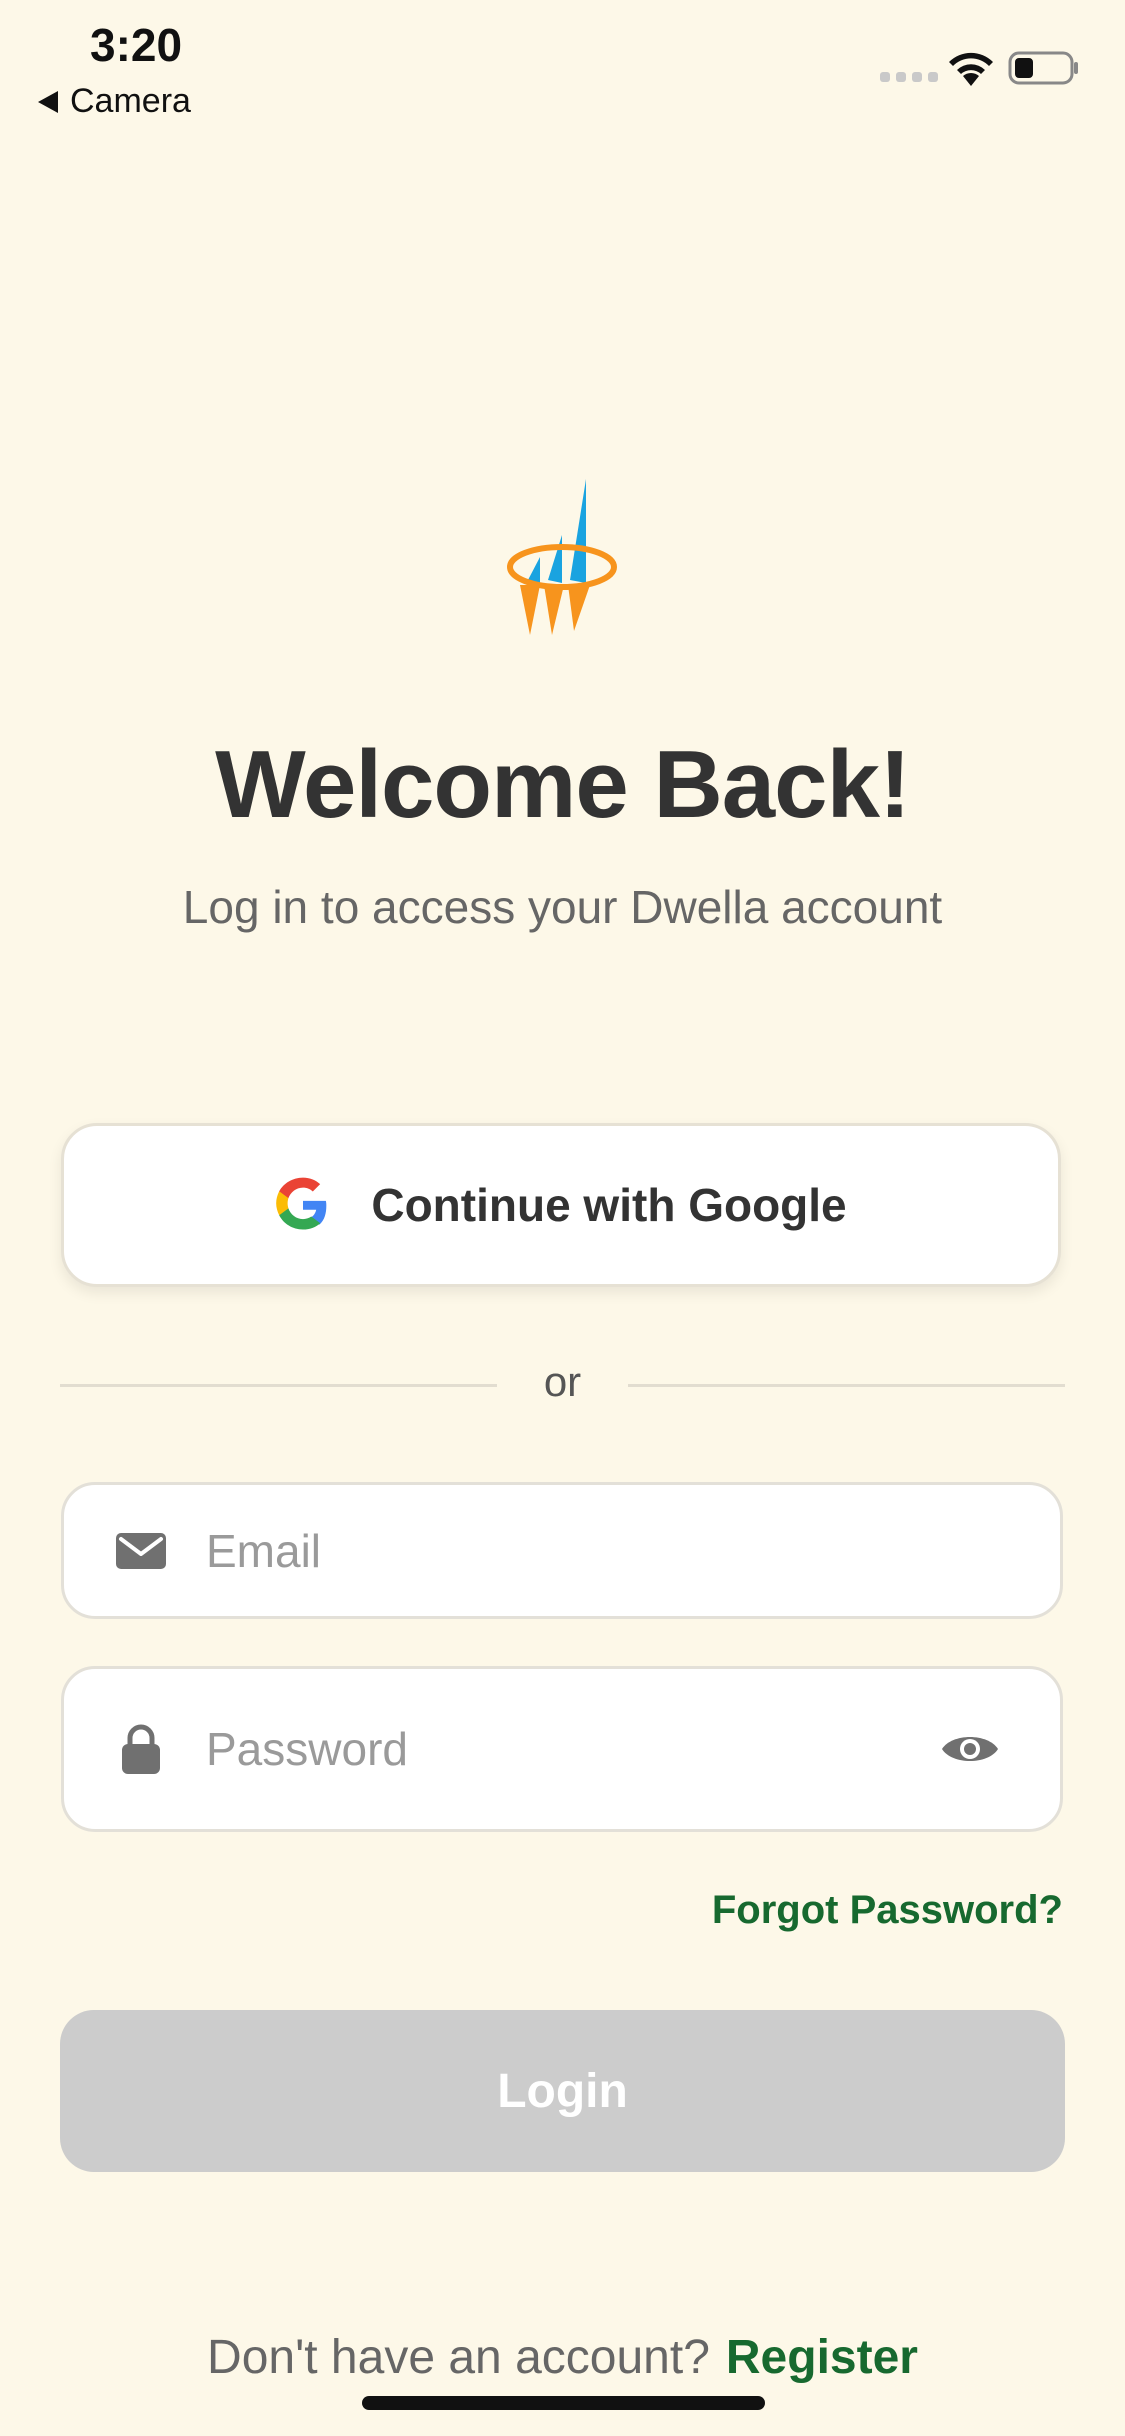  What do you see at coordinates (846, 1385) in the screenshot?
I see `divider-line-right` at bounding box center [846, 1385].